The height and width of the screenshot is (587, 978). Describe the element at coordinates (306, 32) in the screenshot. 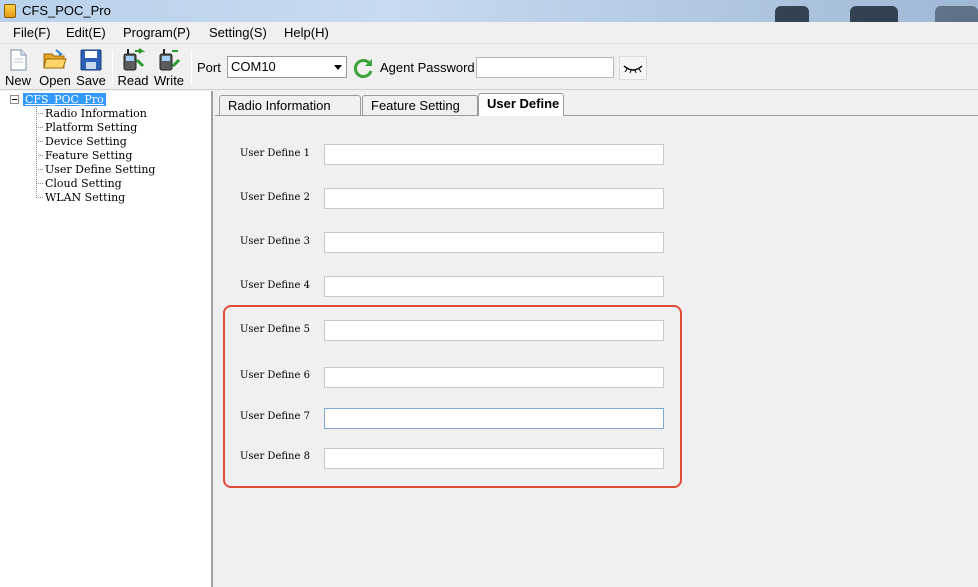

I see `menu-help: Help(H)` at that location.